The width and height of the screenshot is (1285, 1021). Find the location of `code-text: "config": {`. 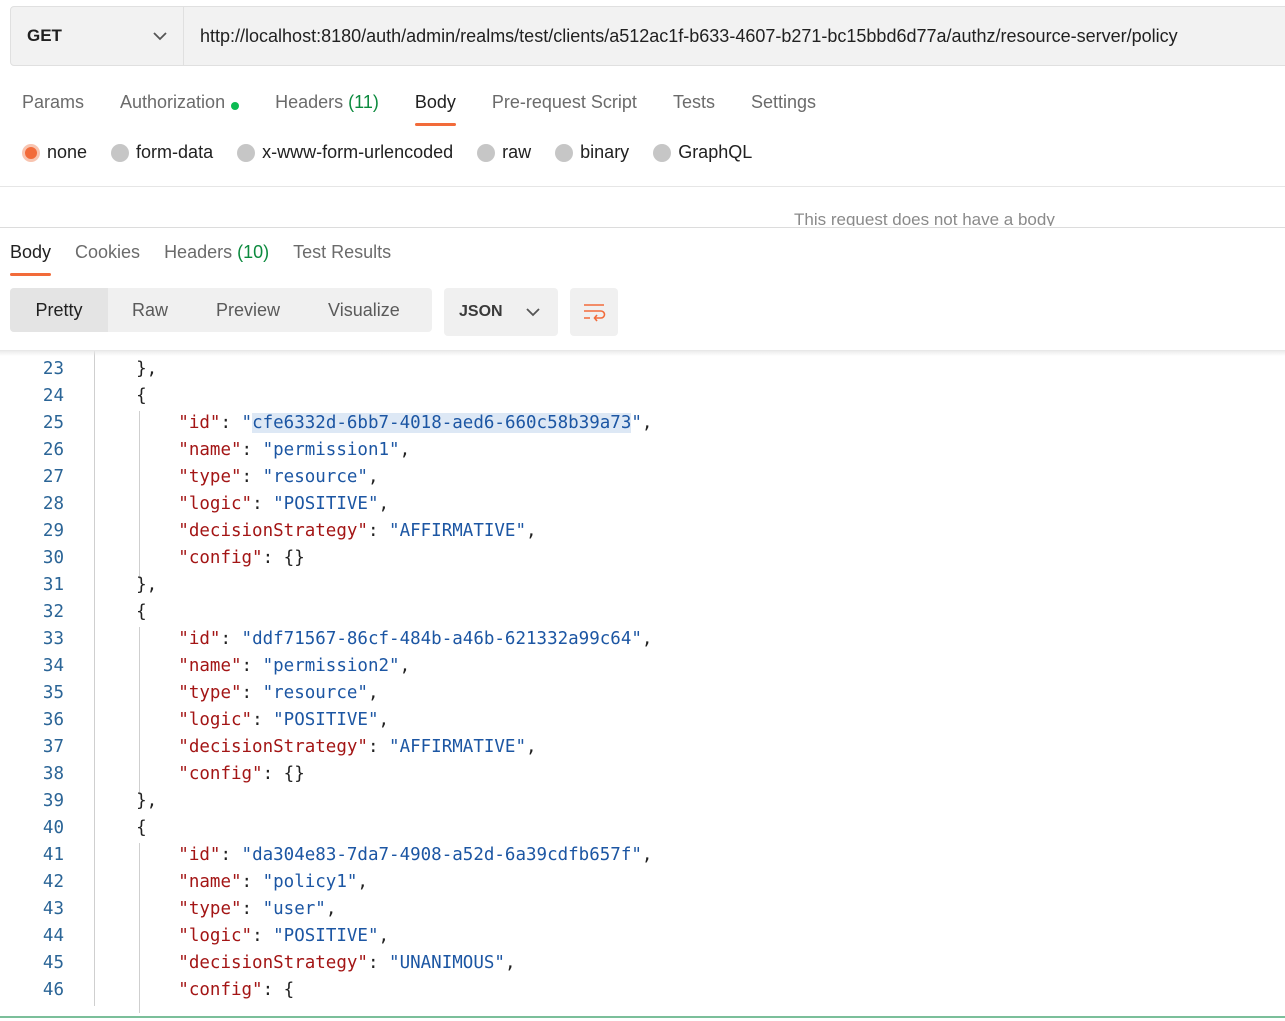

code-text: "config": { is located at coordinates (236, 990).